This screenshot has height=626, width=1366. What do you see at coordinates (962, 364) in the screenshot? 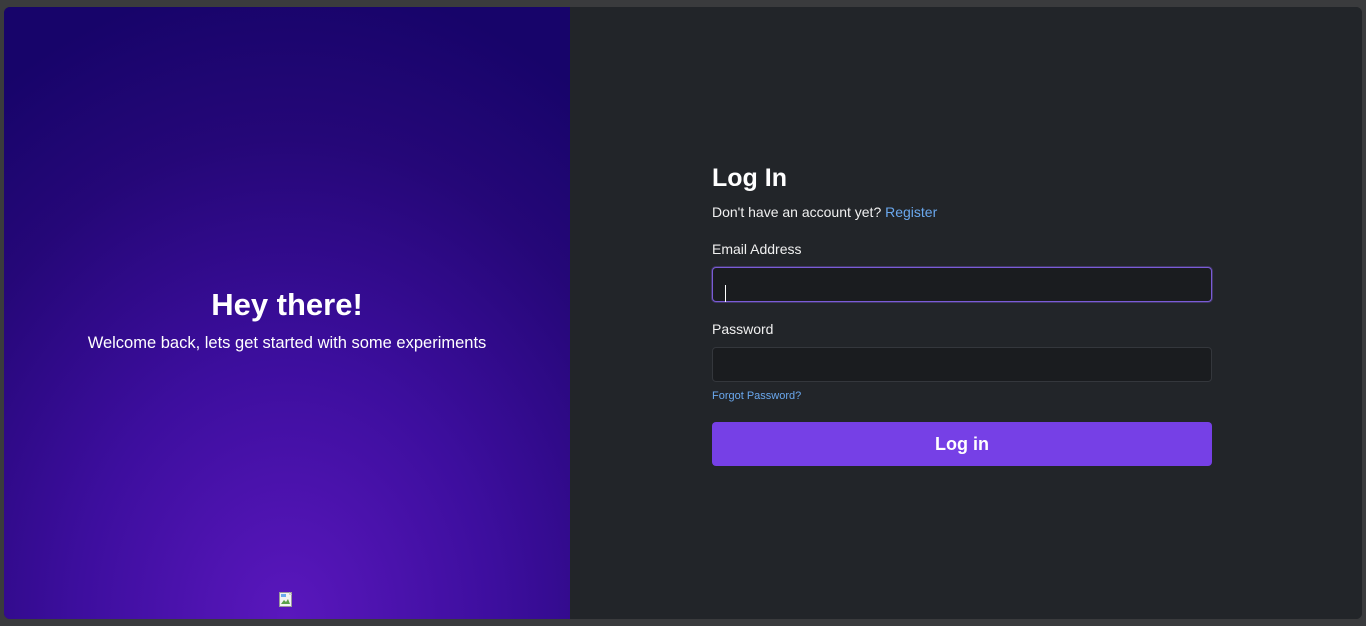
I see `password-field` at bounding box center [962, 364].